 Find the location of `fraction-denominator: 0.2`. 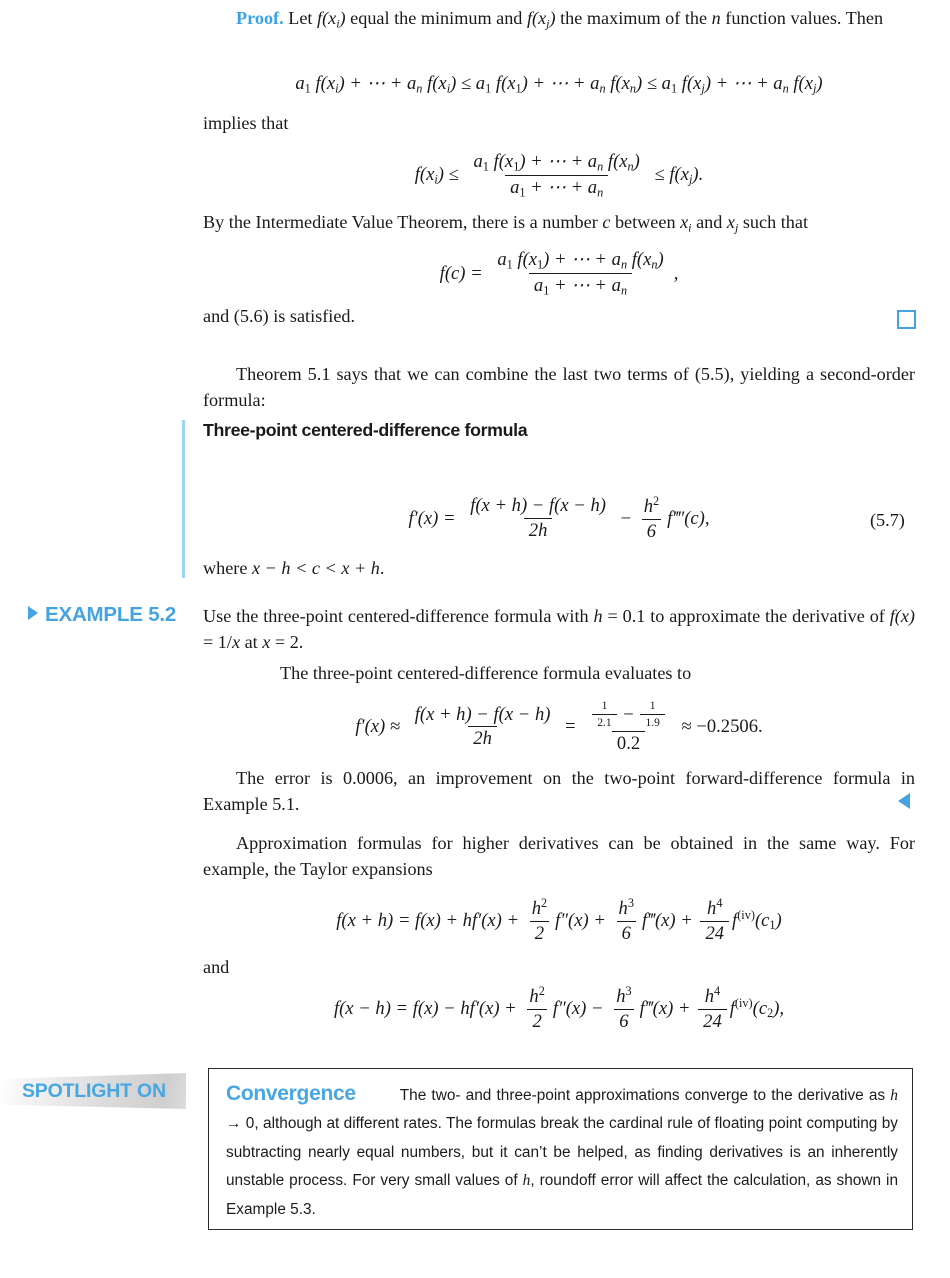

fraction-denominator: 0.2 is located at coordinates (628, 742).